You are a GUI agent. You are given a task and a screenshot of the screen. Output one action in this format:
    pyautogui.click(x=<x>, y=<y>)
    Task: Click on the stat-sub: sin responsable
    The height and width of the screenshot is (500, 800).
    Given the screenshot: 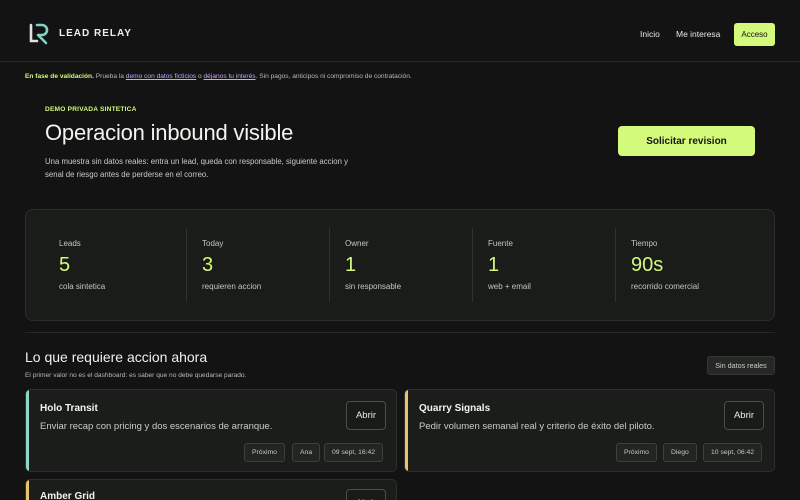 What is the action you would take?
    pyautogui.click(x=373, y=286)
    